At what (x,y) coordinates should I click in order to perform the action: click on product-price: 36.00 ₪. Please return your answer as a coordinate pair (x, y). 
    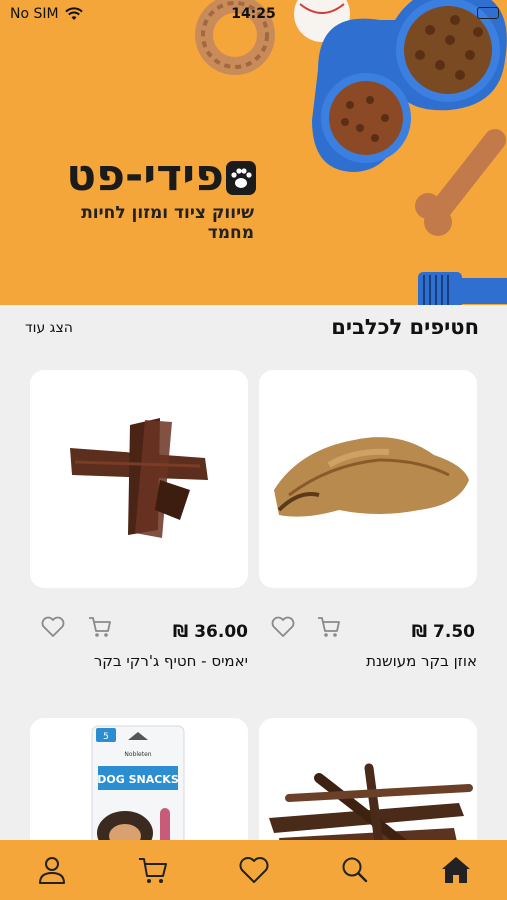
    Looking at the image, I should click on (210, 632).